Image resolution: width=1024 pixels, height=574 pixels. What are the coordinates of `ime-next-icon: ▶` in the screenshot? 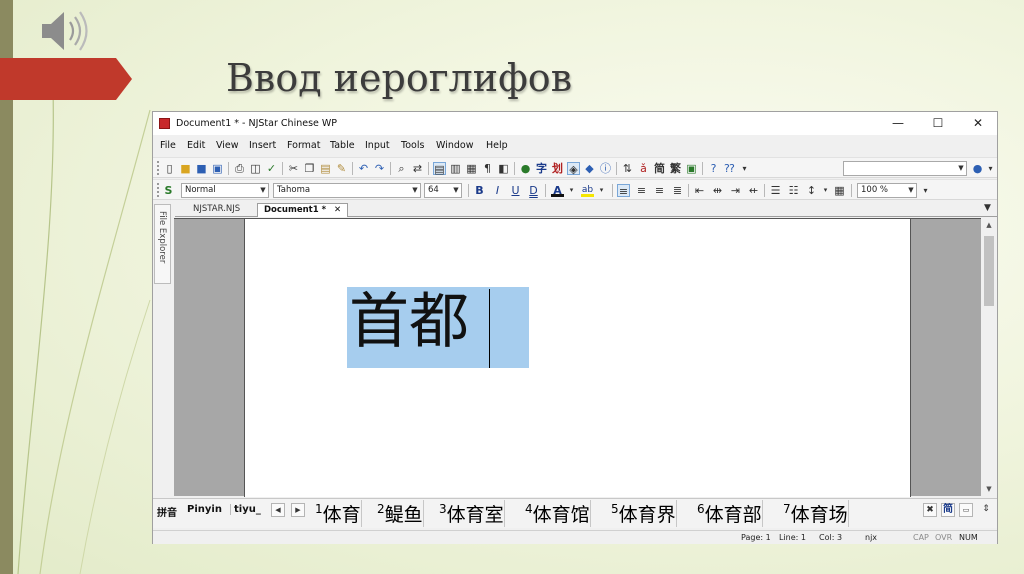 It's located at (298, 510).